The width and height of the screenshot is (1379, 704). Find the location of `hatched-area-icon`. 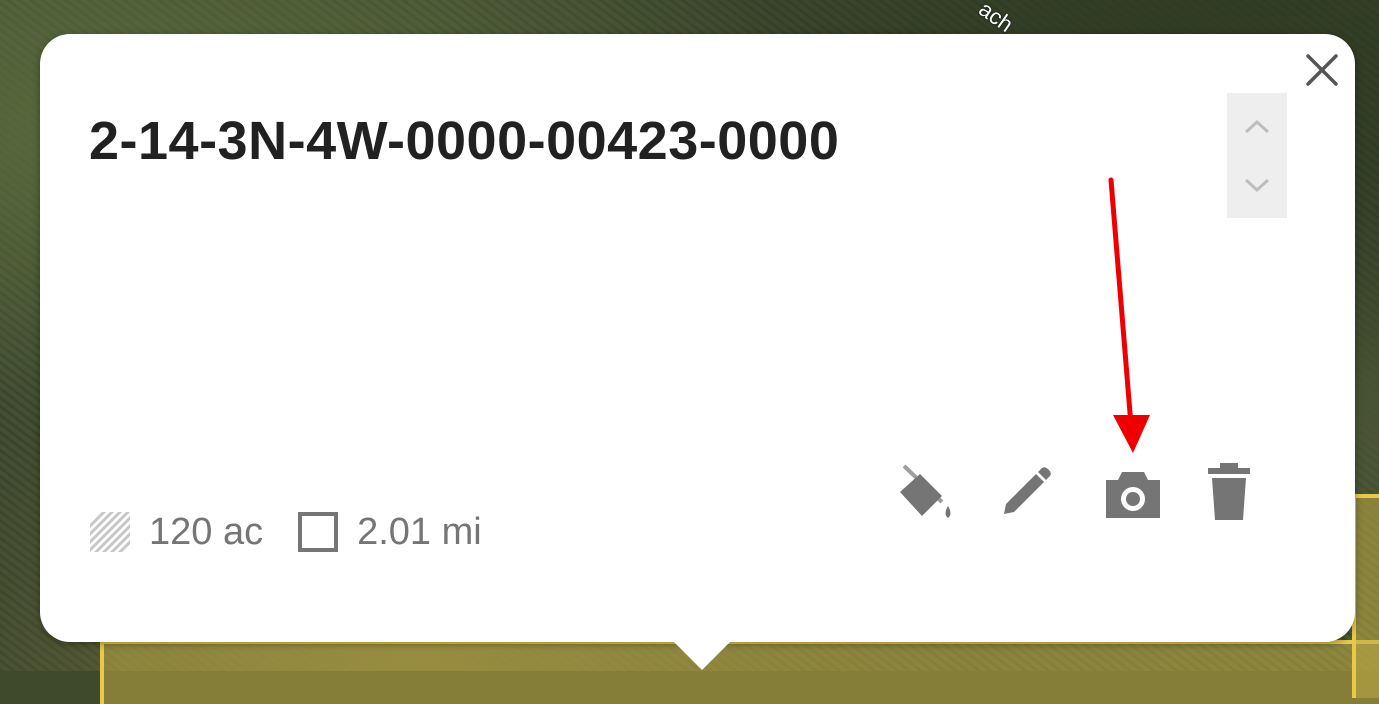

hatched-area-icon is located at coordinates (110, 532).